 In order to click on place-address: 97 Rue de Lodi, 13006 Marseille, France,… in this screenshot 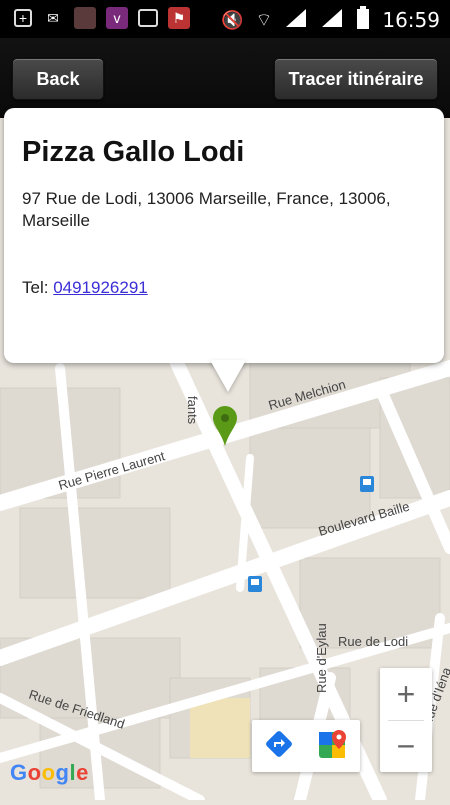, I will do `click(206, 209)`.